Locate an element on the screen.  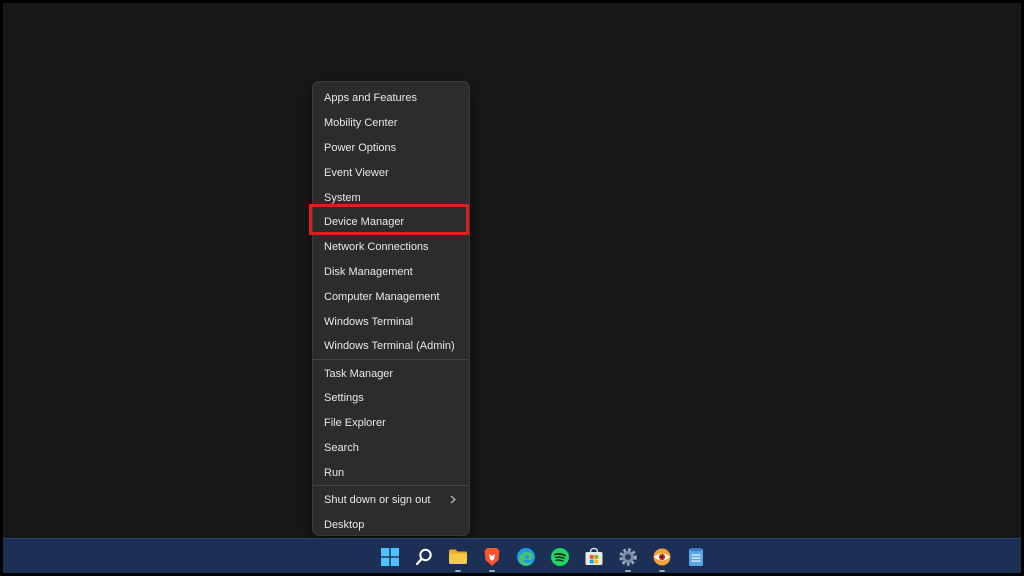
photo-app-icon is located at coordinates (662, 556).